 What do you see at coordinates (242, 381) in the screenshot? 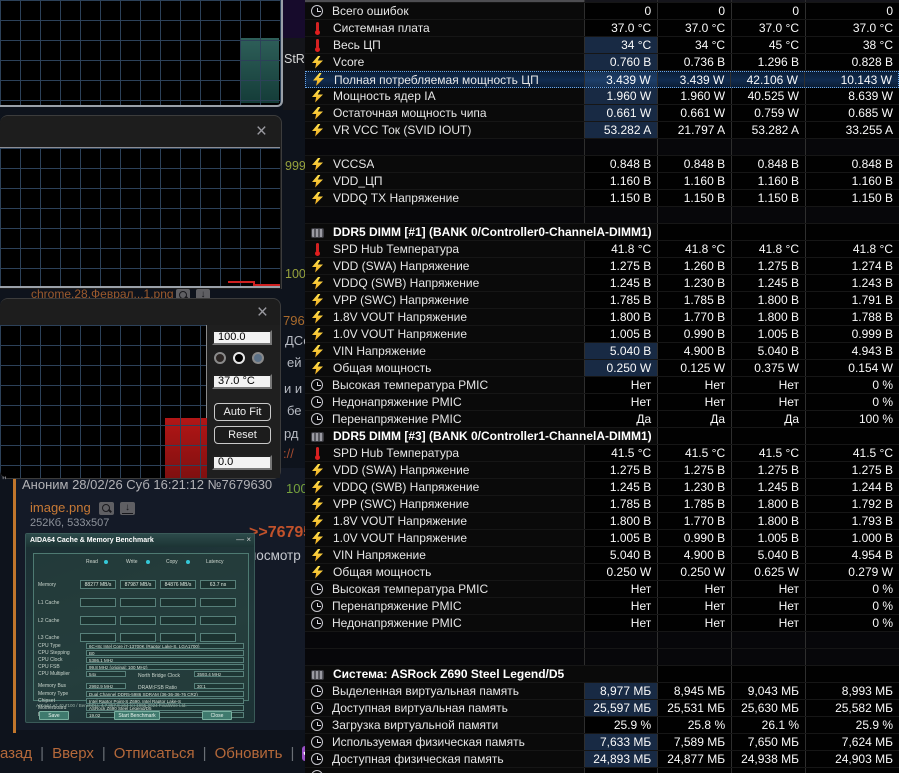
I see `current-value-input` at bounding box center [242, 381].